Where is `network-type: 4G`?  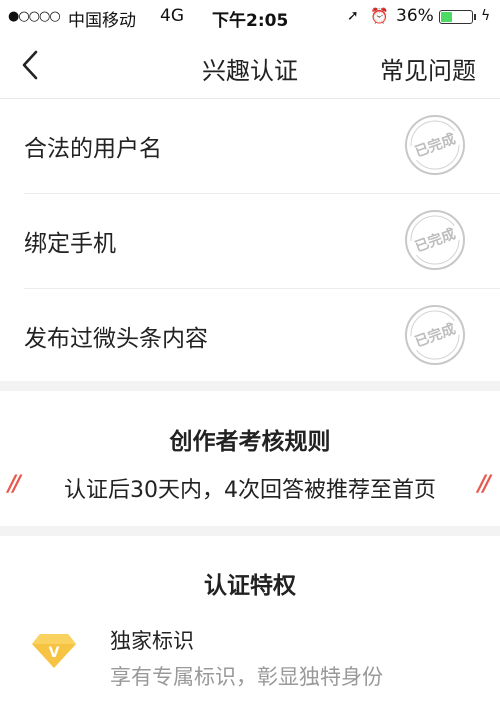
network-type: 4G is located at coordinates (172, 16).